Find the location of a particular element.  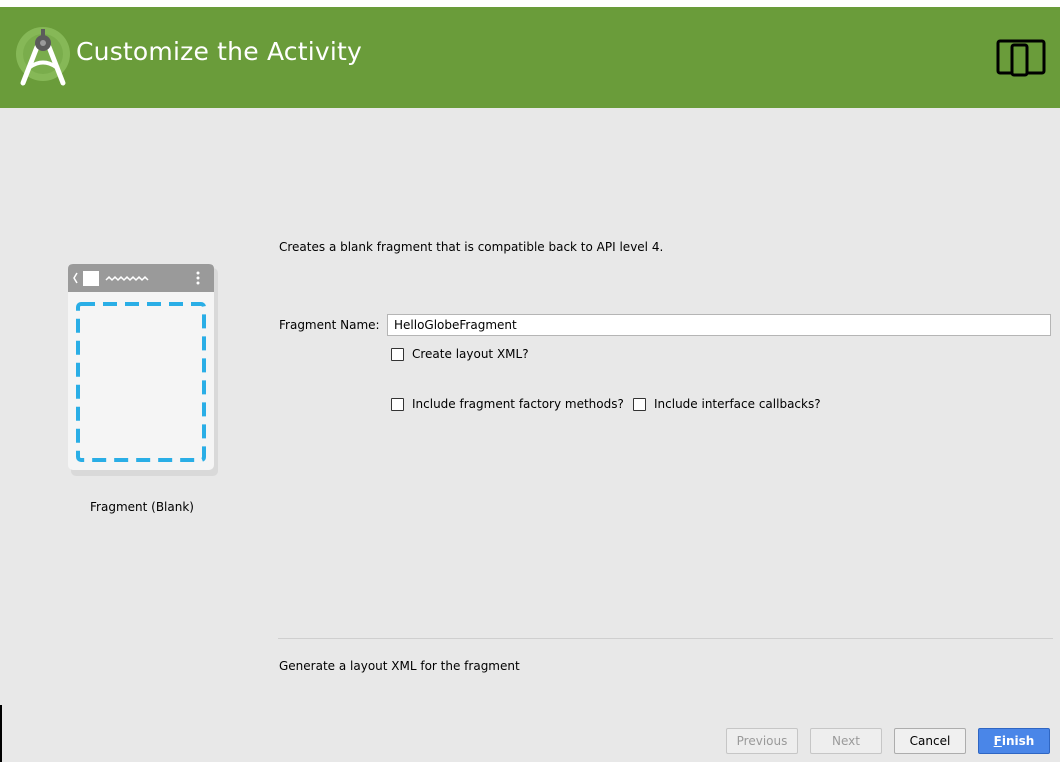

page-title: Customize the Activity is located at coordinates (219, 51).